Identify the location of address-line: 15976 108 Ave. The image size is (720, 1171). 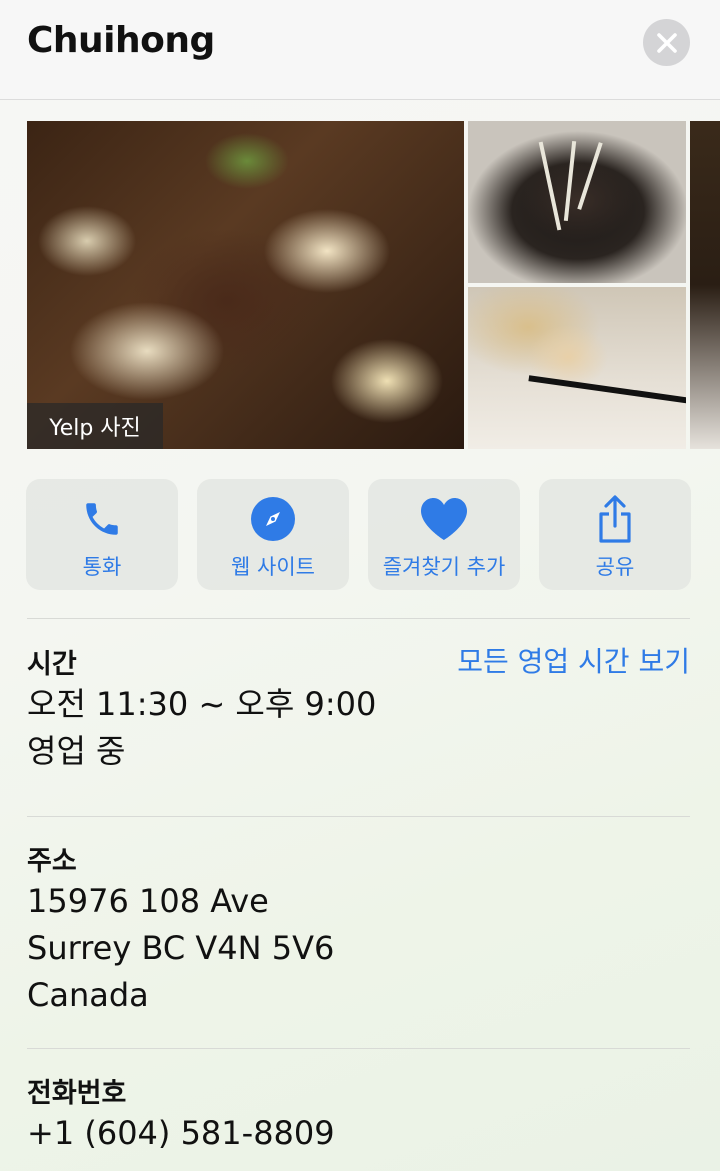
(148, 901).